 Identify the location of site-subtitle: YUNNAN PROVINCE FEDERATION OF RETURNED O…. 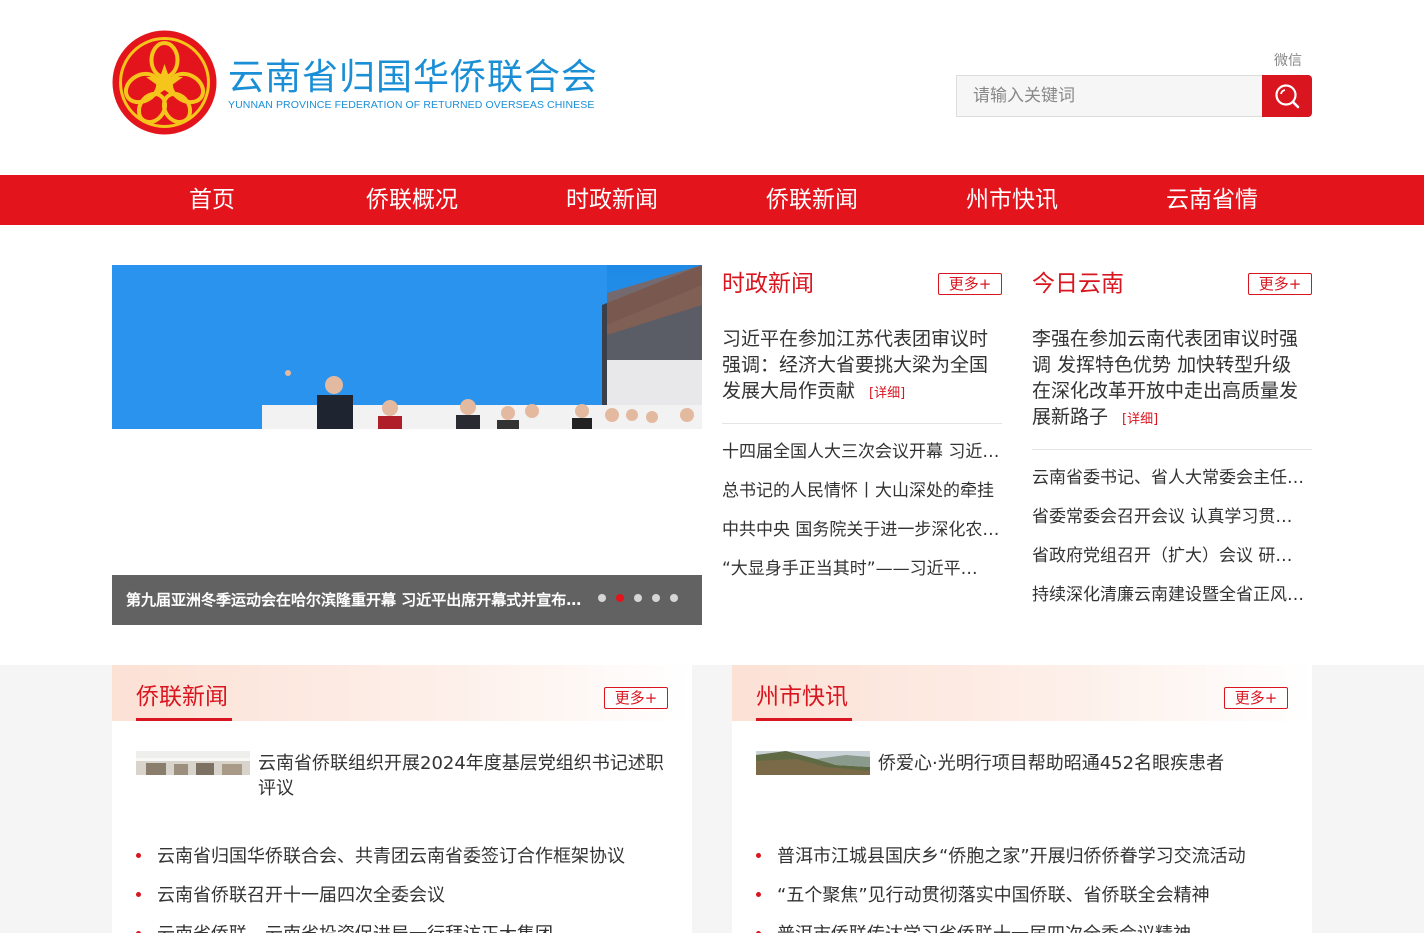
(411, 105).